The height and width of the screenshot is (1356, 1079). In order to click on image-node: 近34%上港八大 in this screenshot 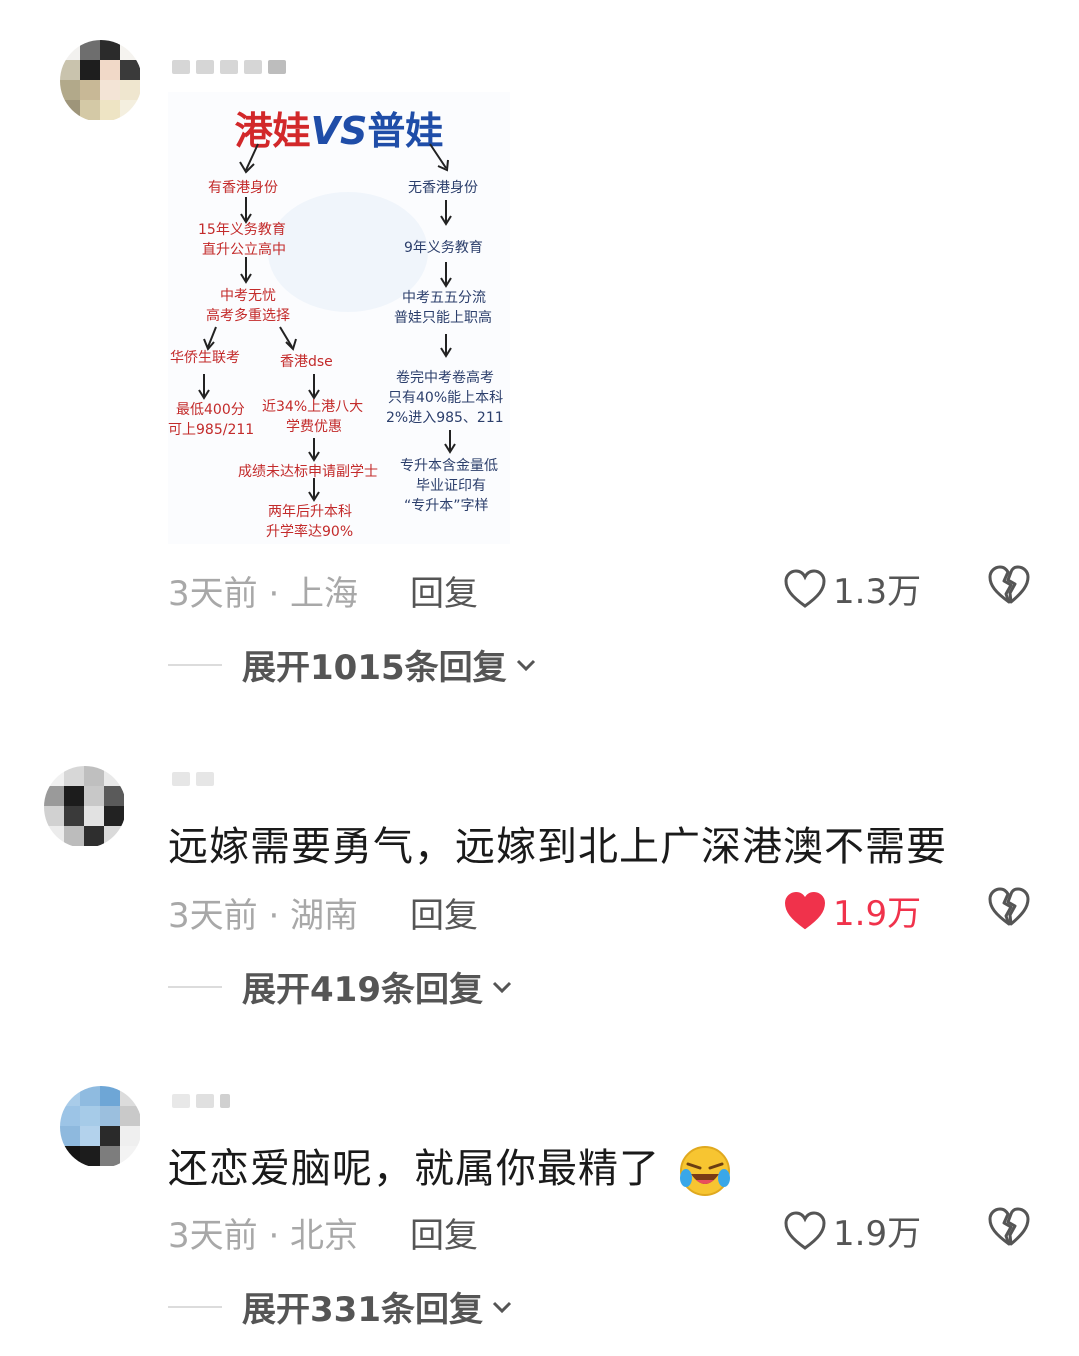, I will do `click(313, 407)`.